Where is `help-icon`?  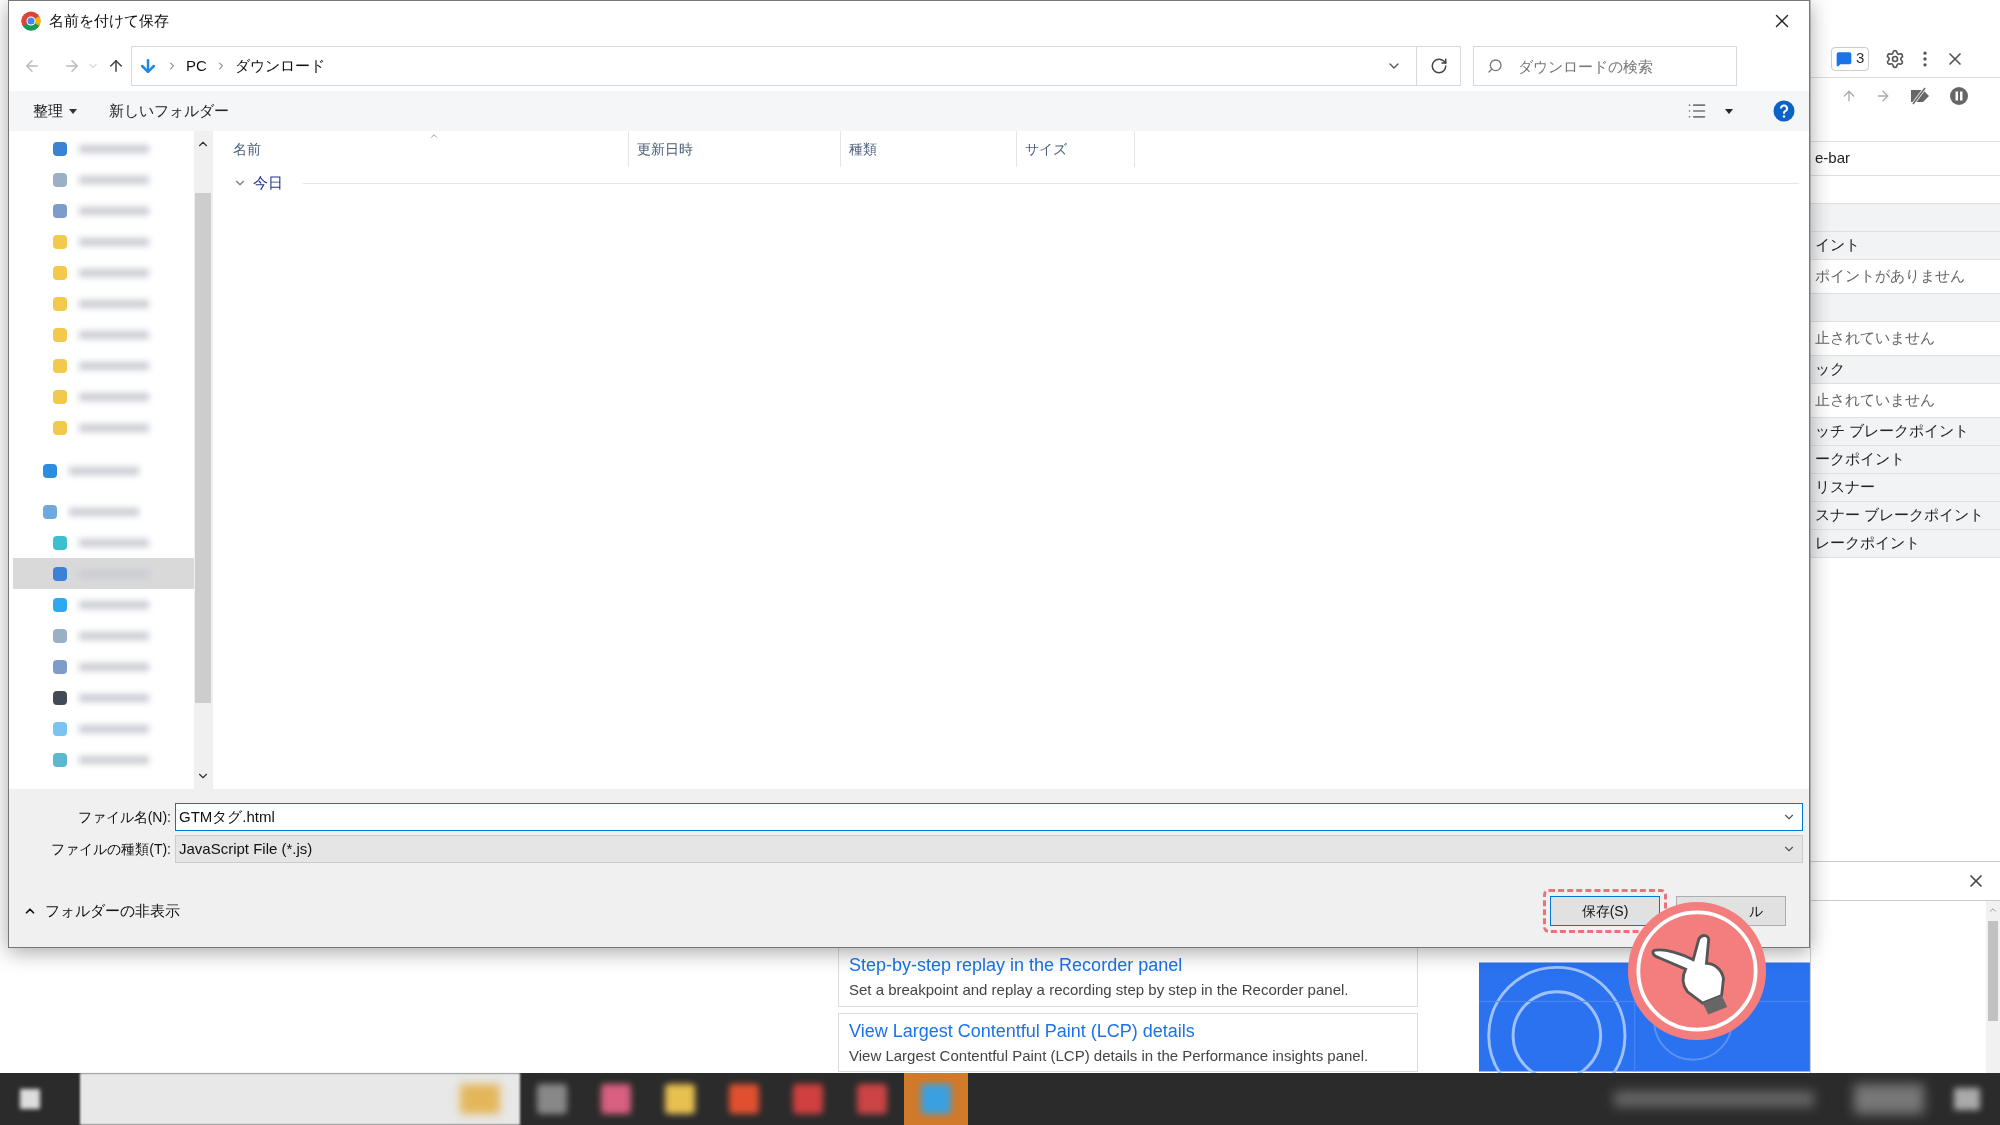 help-icon is located at coordinates (1784, 111).